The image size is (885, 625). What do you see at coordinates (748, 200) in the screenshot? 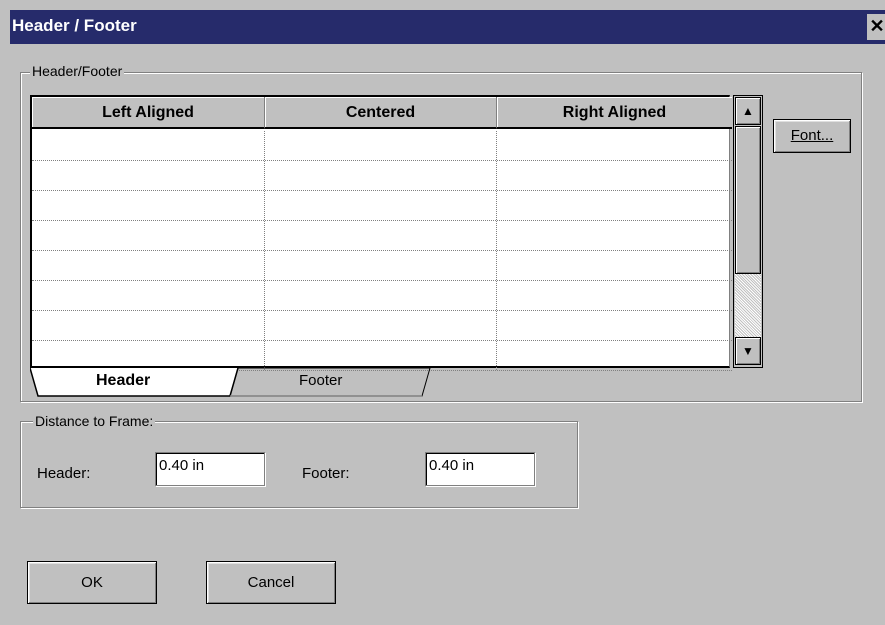
I see `scroll-thumb` at bounding box center [748, 200].